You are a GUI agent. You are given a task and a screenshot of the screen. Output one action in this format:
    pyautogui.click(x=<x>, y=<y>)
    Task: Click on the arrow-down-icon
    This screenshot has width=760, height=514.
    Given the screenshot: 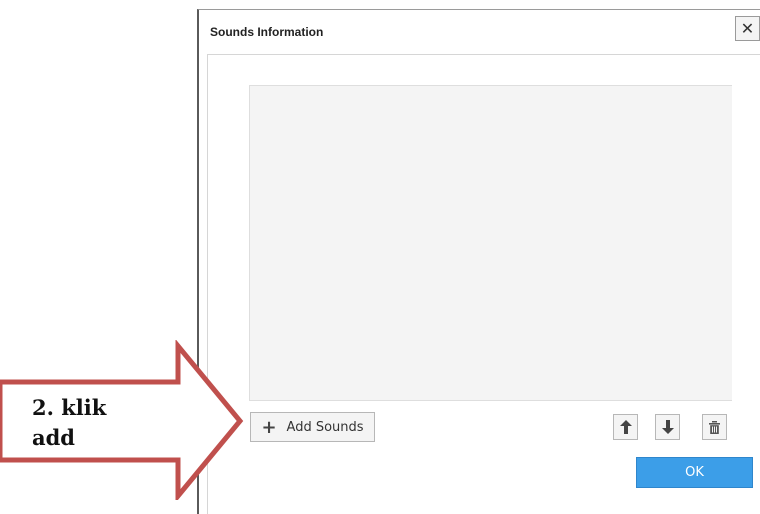 What is the action you would take?
    pyautogui.click(x=667, y=427)
    